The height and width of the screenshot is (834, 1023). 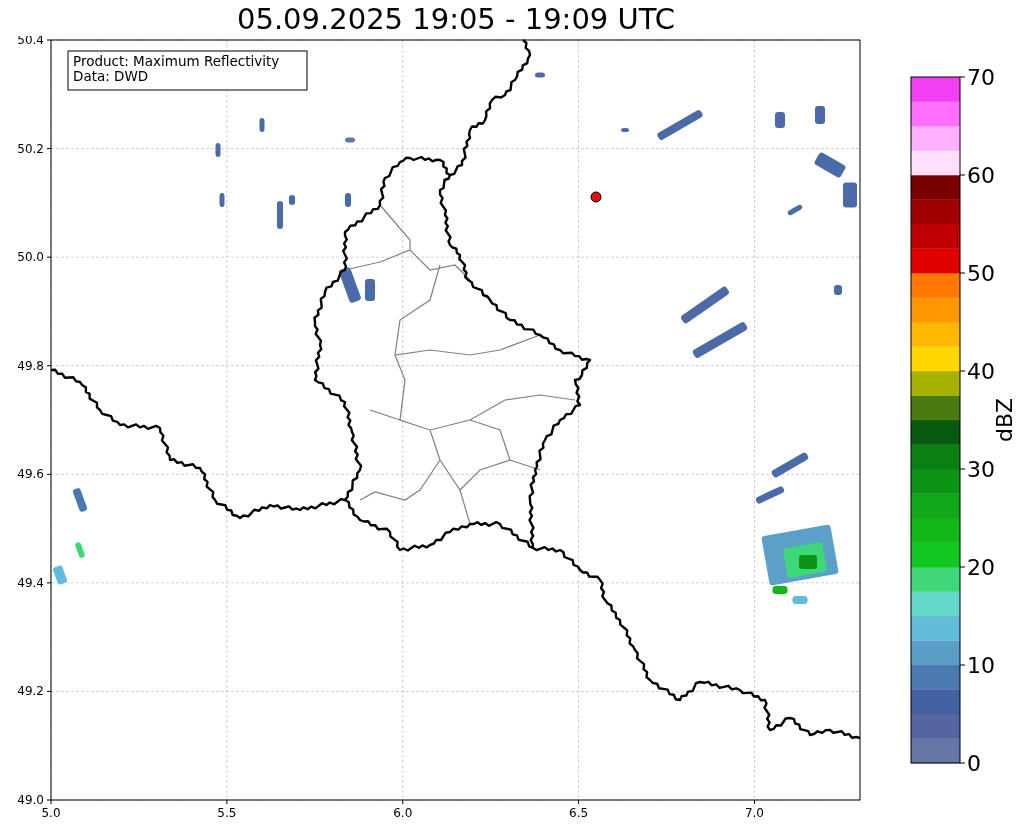 I want to click on colorbar-tick-label: 50, so click(x=981, y=273).